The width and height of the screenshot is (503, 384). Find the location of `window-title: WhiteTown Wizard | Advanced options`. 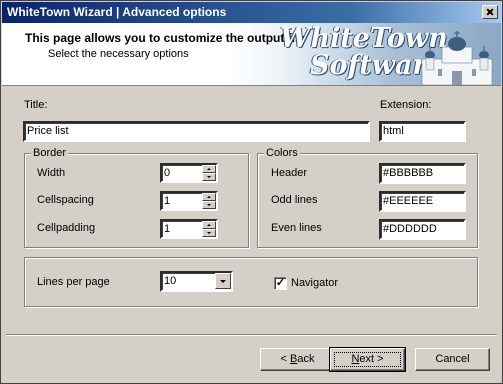

window-title: WhiteTown Wizard | Advanced options is located at coordinates (117, 12).